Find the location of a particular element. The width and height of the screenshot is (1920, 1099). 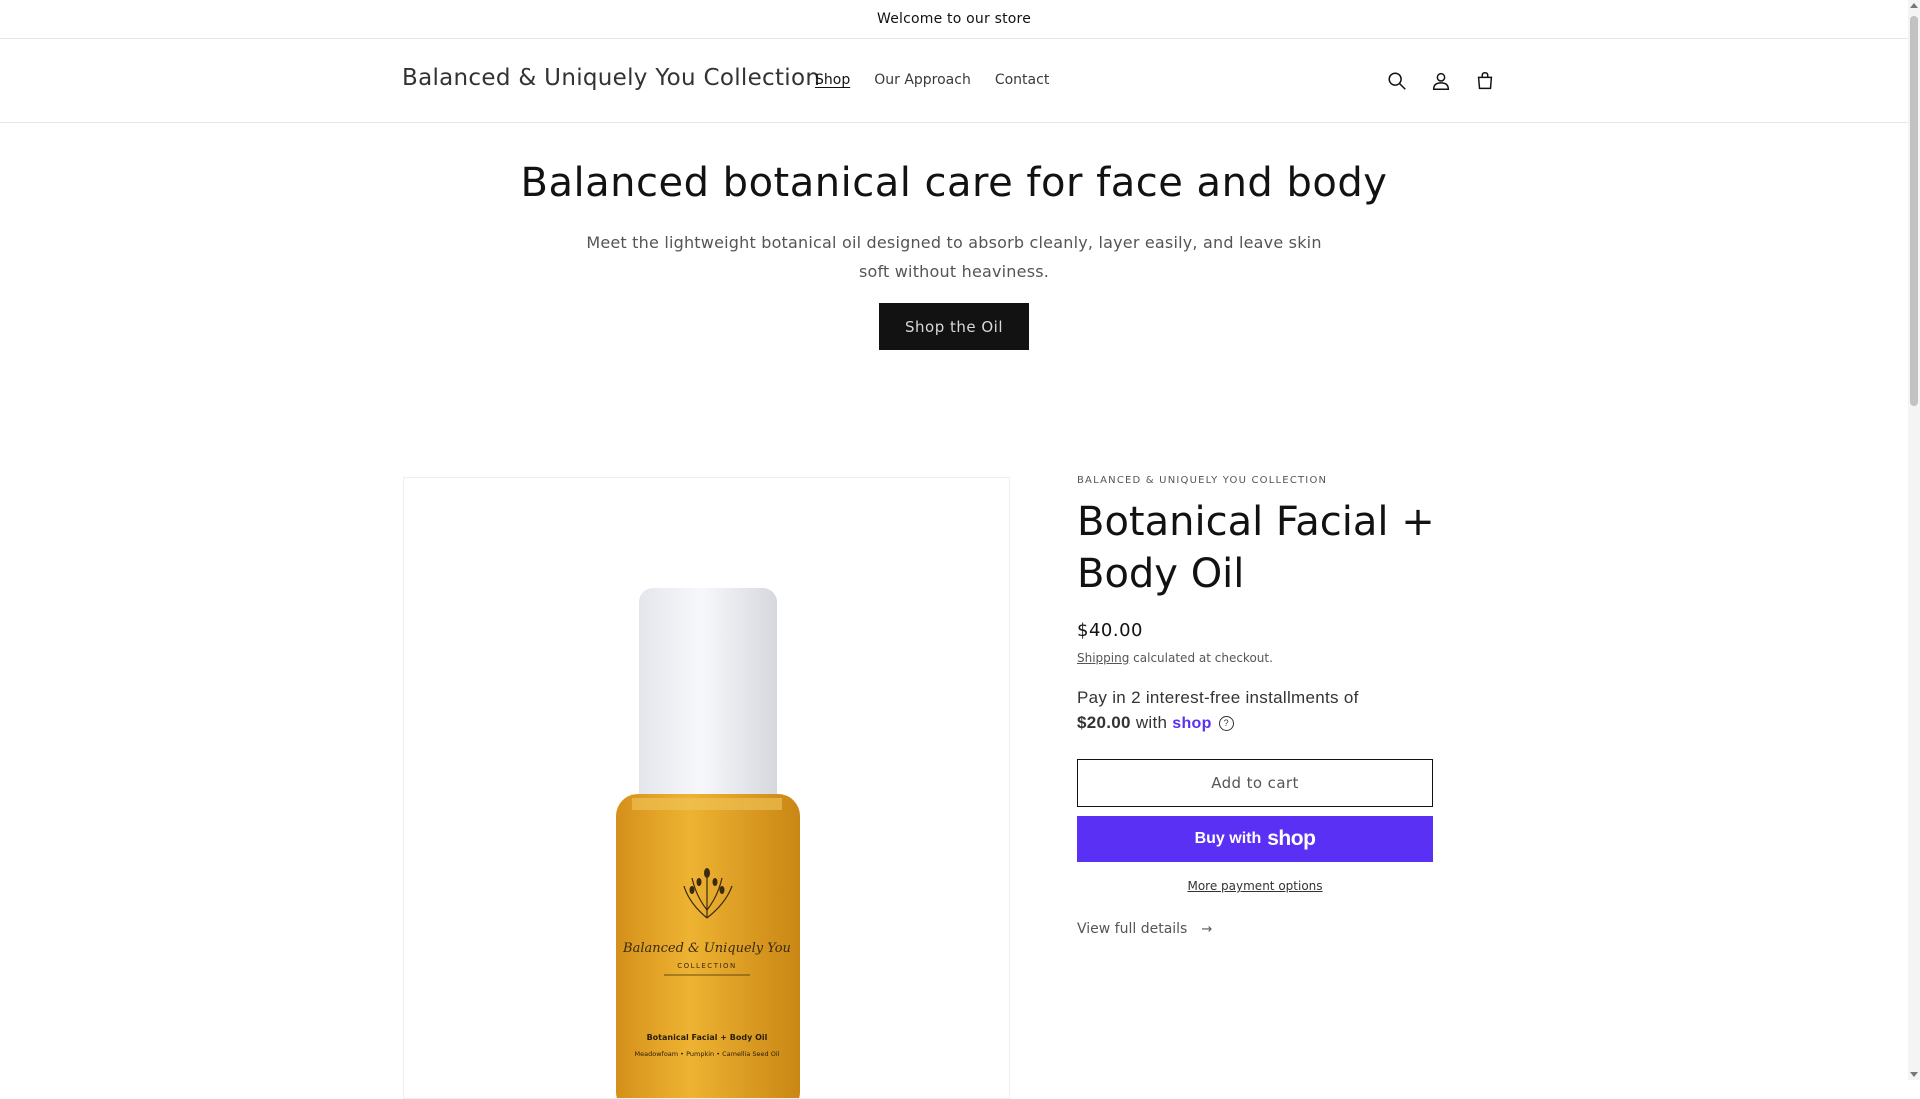

shipping-text: calculated at checkout. is located at coordinates (1201, 658).